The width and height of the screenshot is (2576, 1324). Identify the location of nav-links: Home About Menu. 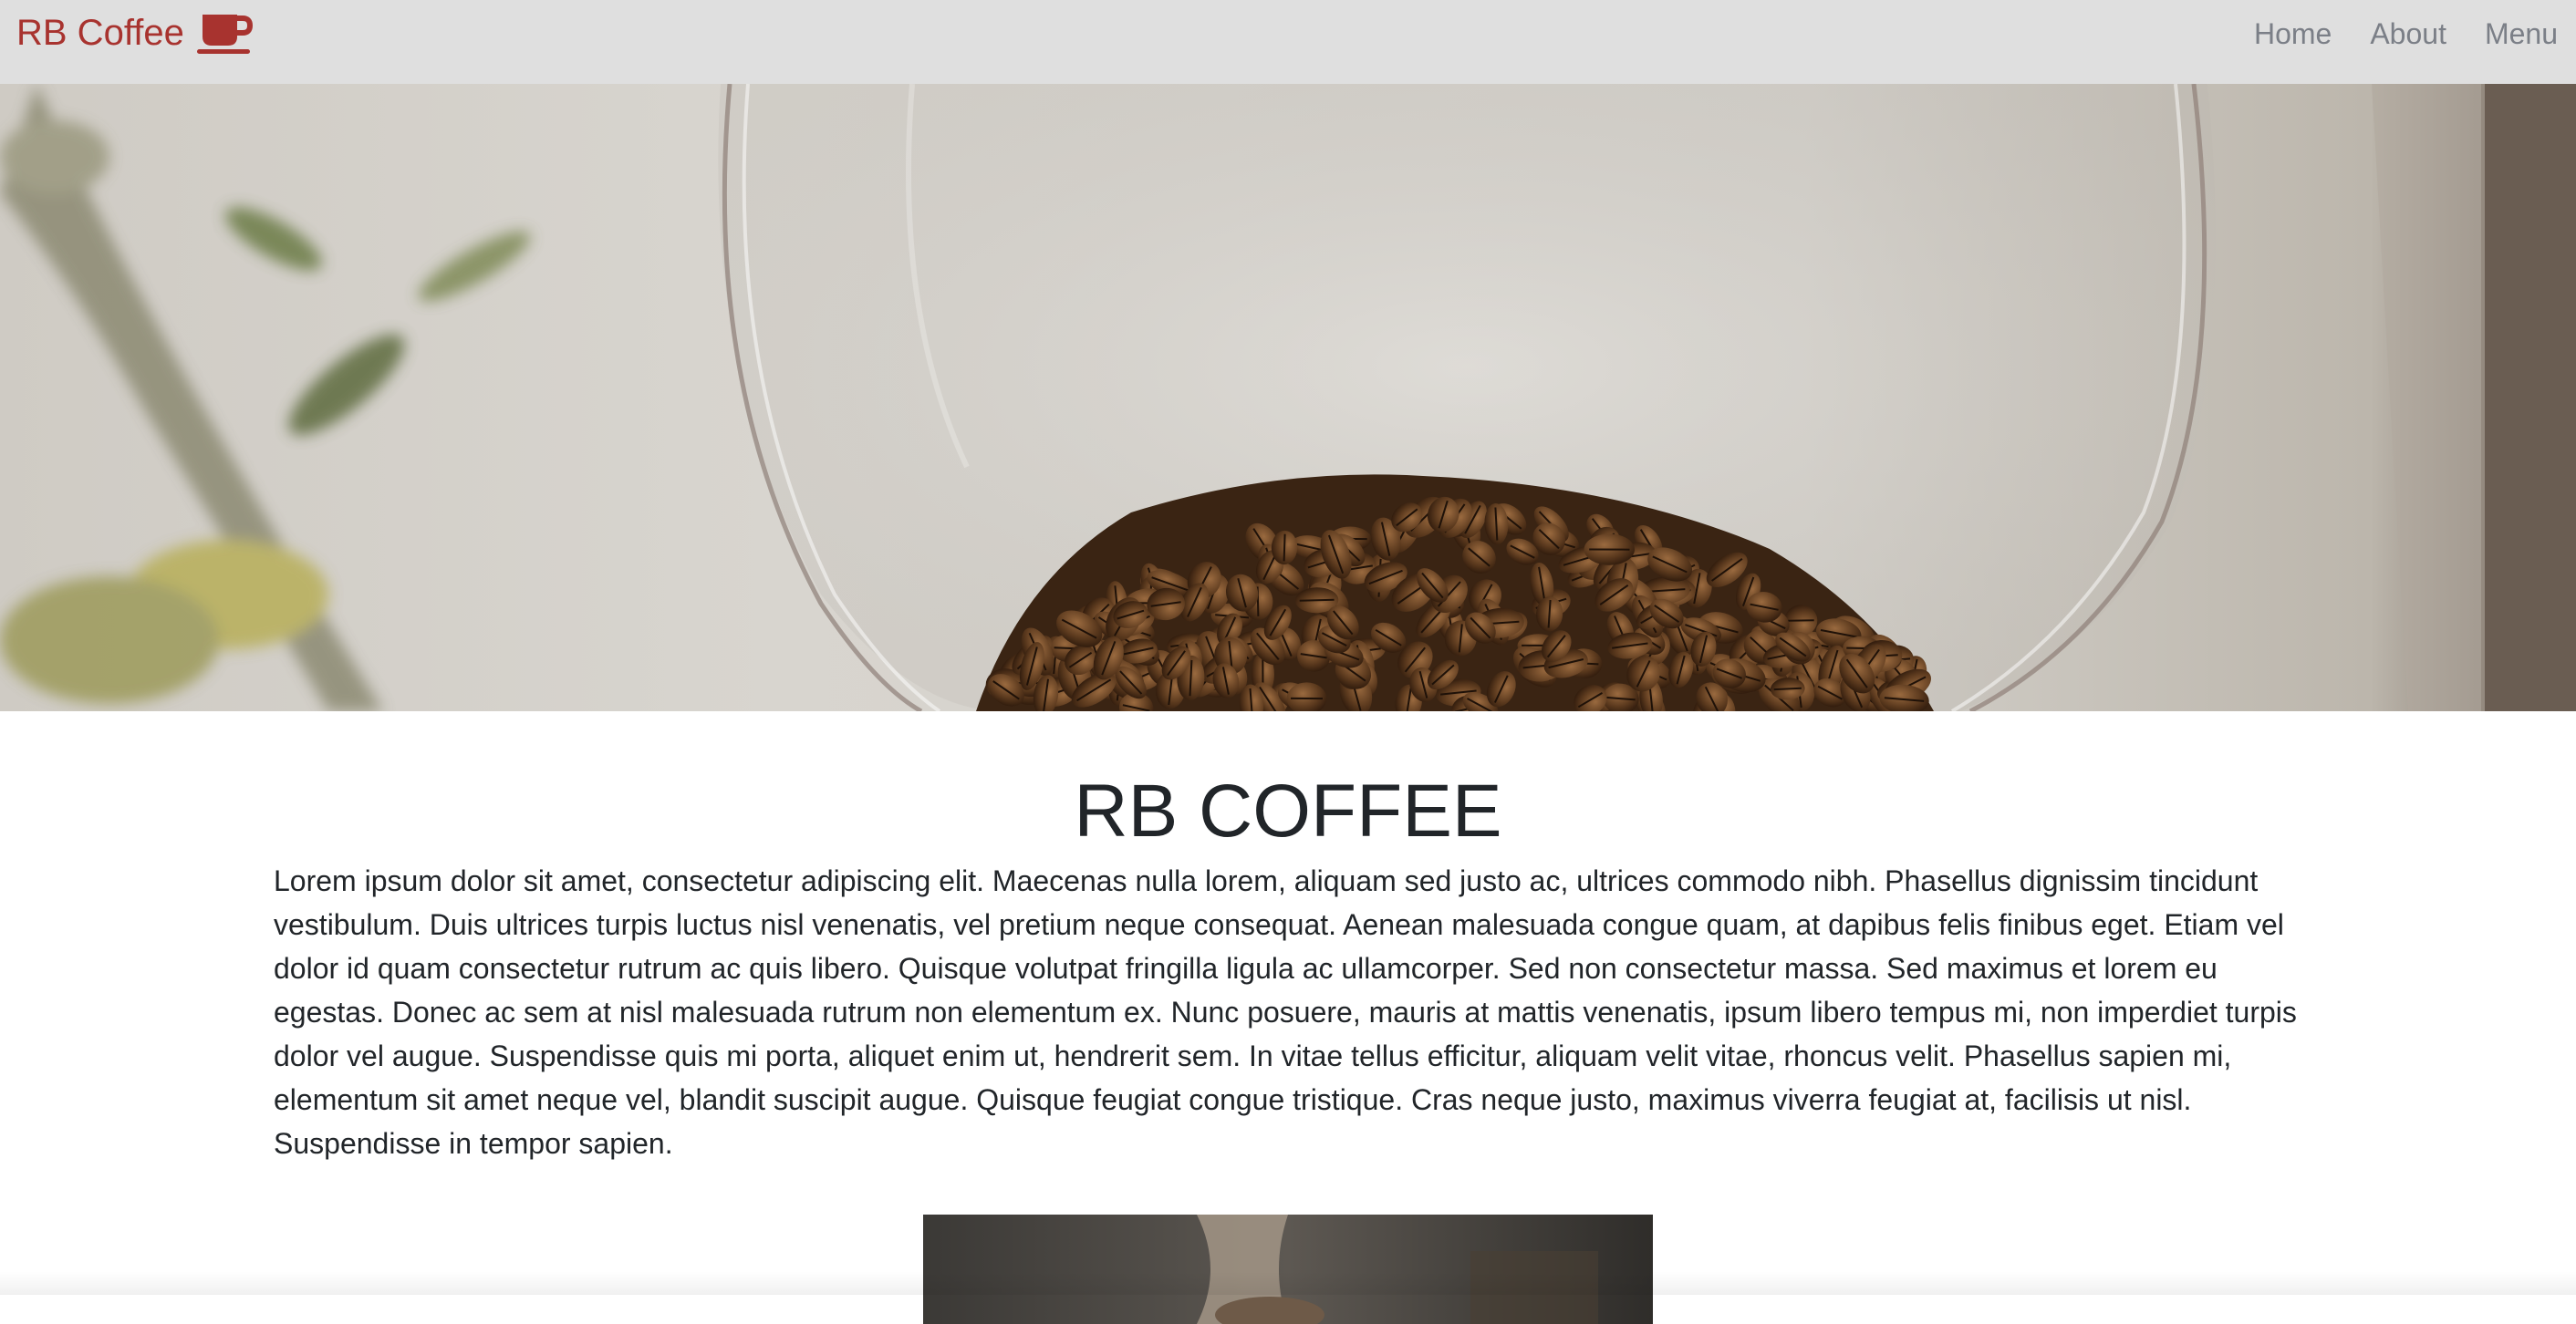
(2406, 34).